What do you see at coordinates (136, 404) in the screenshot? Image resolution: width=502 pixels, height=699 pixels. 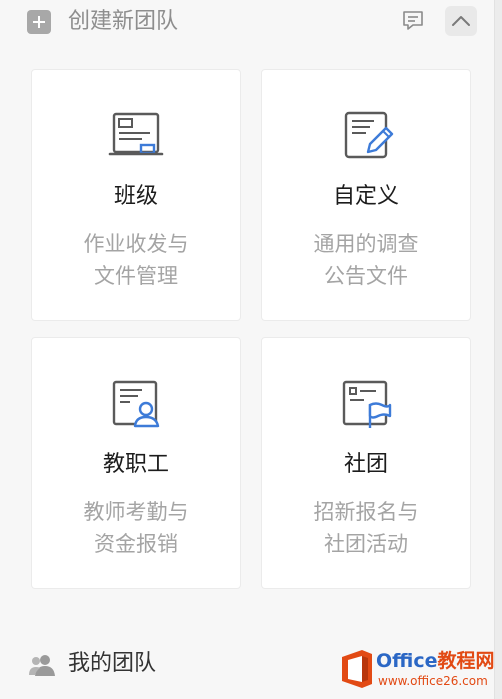 I see `staff-profile-icon` at bounding box center [136, 404].